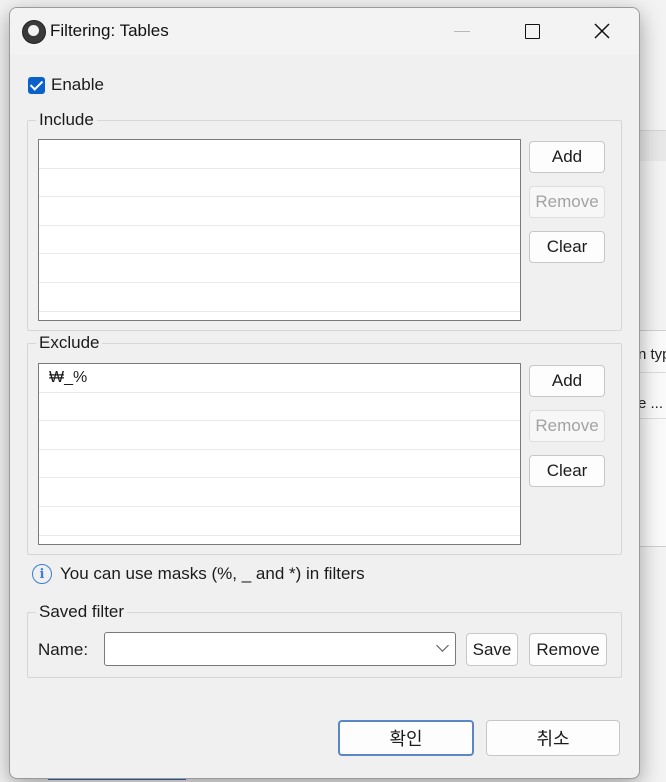 This screenshot has height=782, width=666. What do you see at coordinates (492, 649) in the screenshot?
I see `save-filter-button: Save` at bounding box center [492, 649].